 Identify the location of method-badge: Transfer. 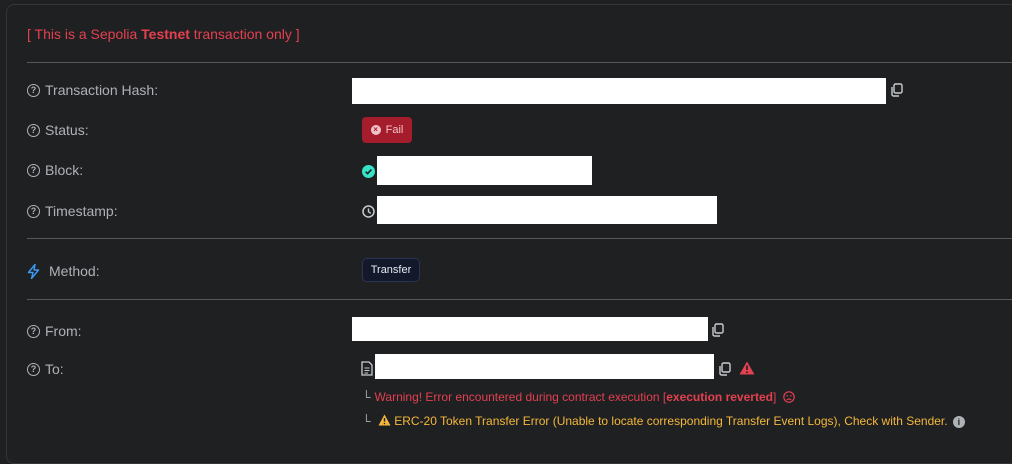
(391, 270).